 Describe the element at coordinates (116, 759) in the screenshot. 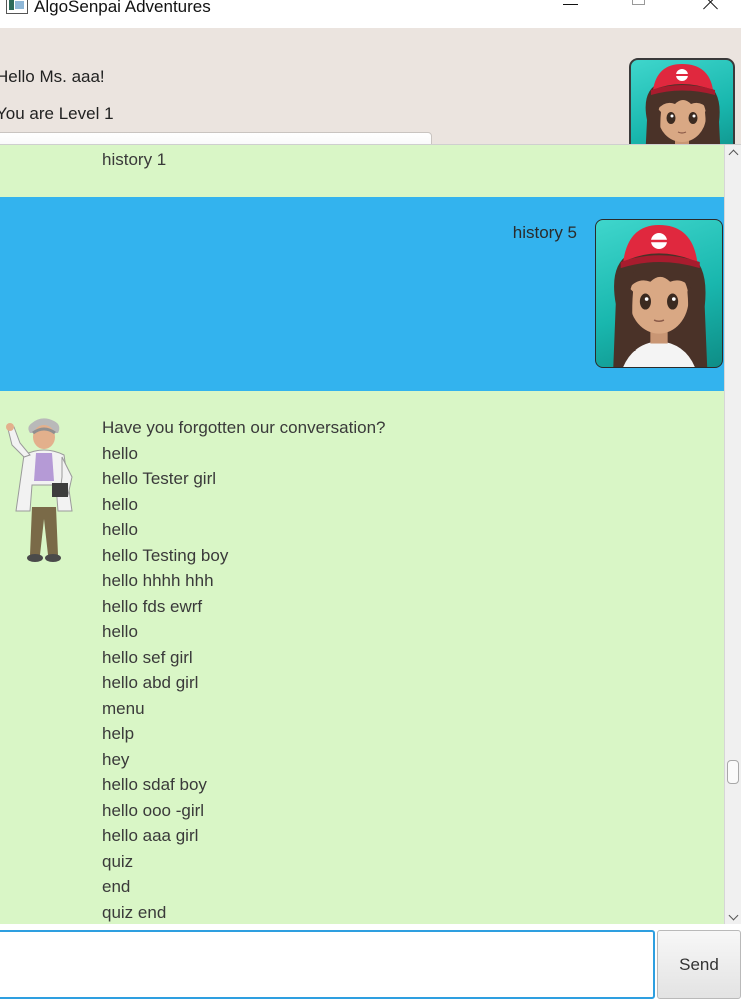

I see `bot-message-line: hey` at that location.